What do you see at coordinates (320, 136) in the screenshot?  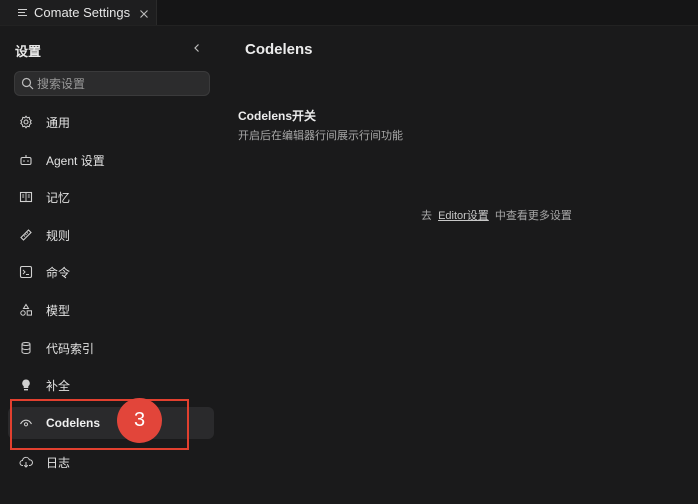 I see `codelens-toggle-description: 开启后在编辑器行间展示行间功能` at bounding box center [320, 136].